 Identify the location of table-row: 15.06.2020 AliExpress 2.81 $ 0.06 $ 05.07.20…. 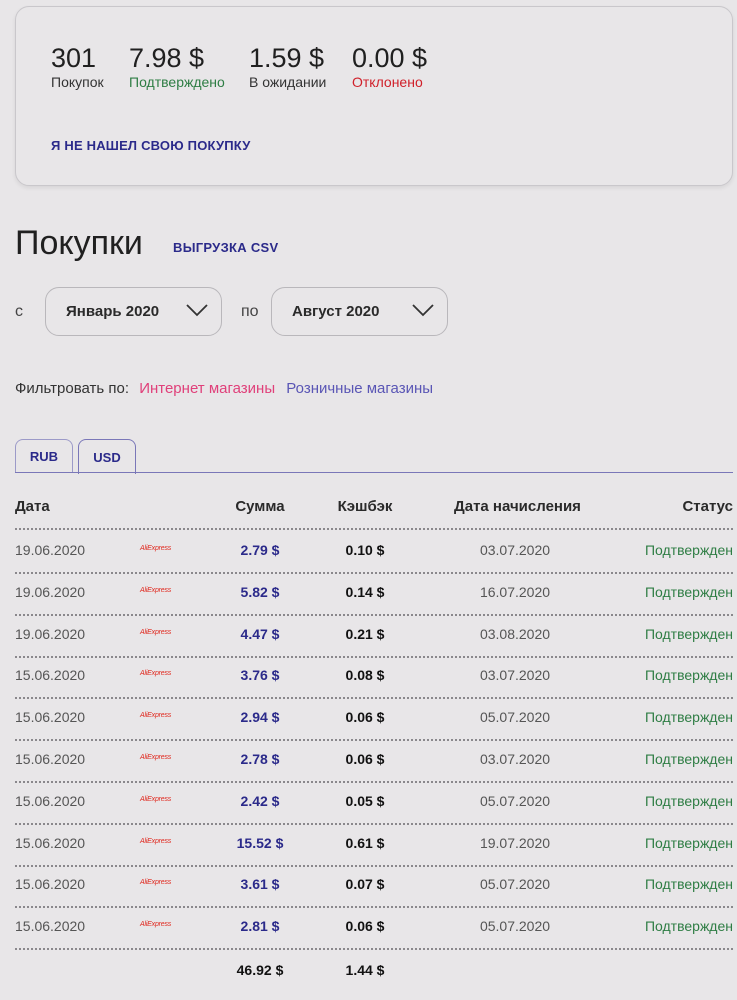
(374, 927).